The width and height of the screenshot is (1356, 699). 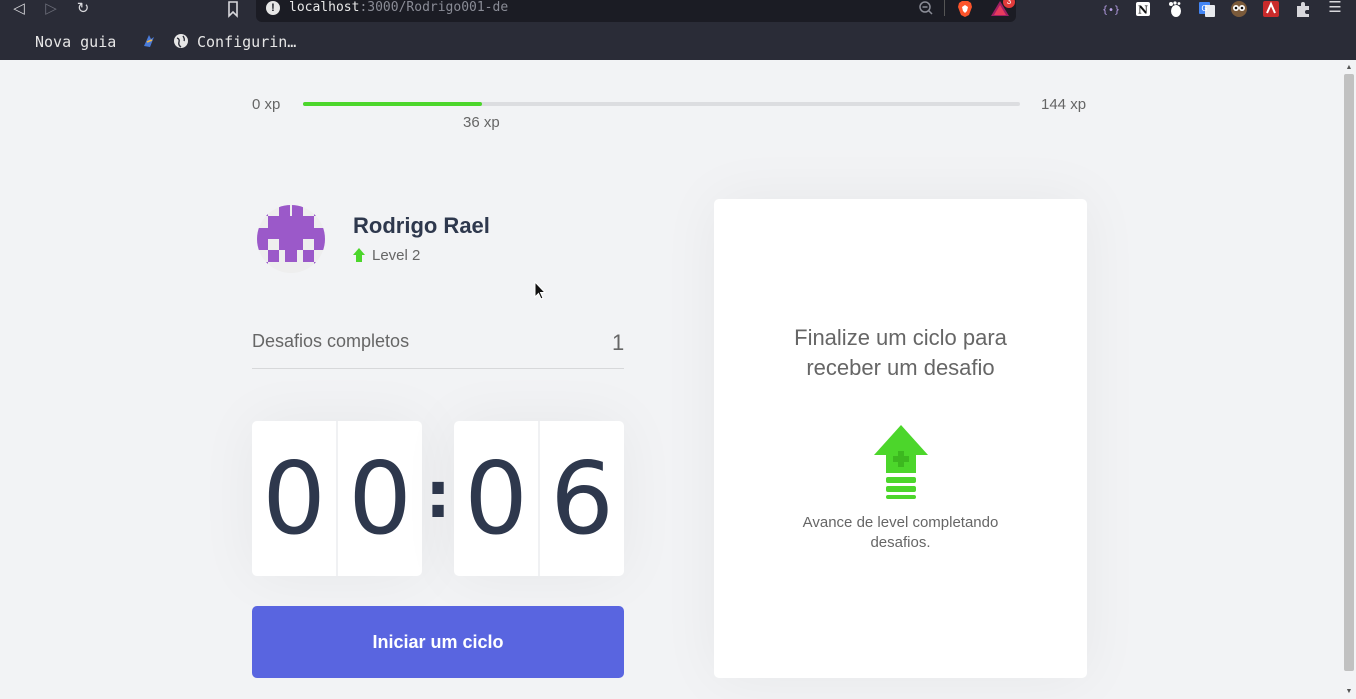 I want to click on divider, so click(x=438, y=368).